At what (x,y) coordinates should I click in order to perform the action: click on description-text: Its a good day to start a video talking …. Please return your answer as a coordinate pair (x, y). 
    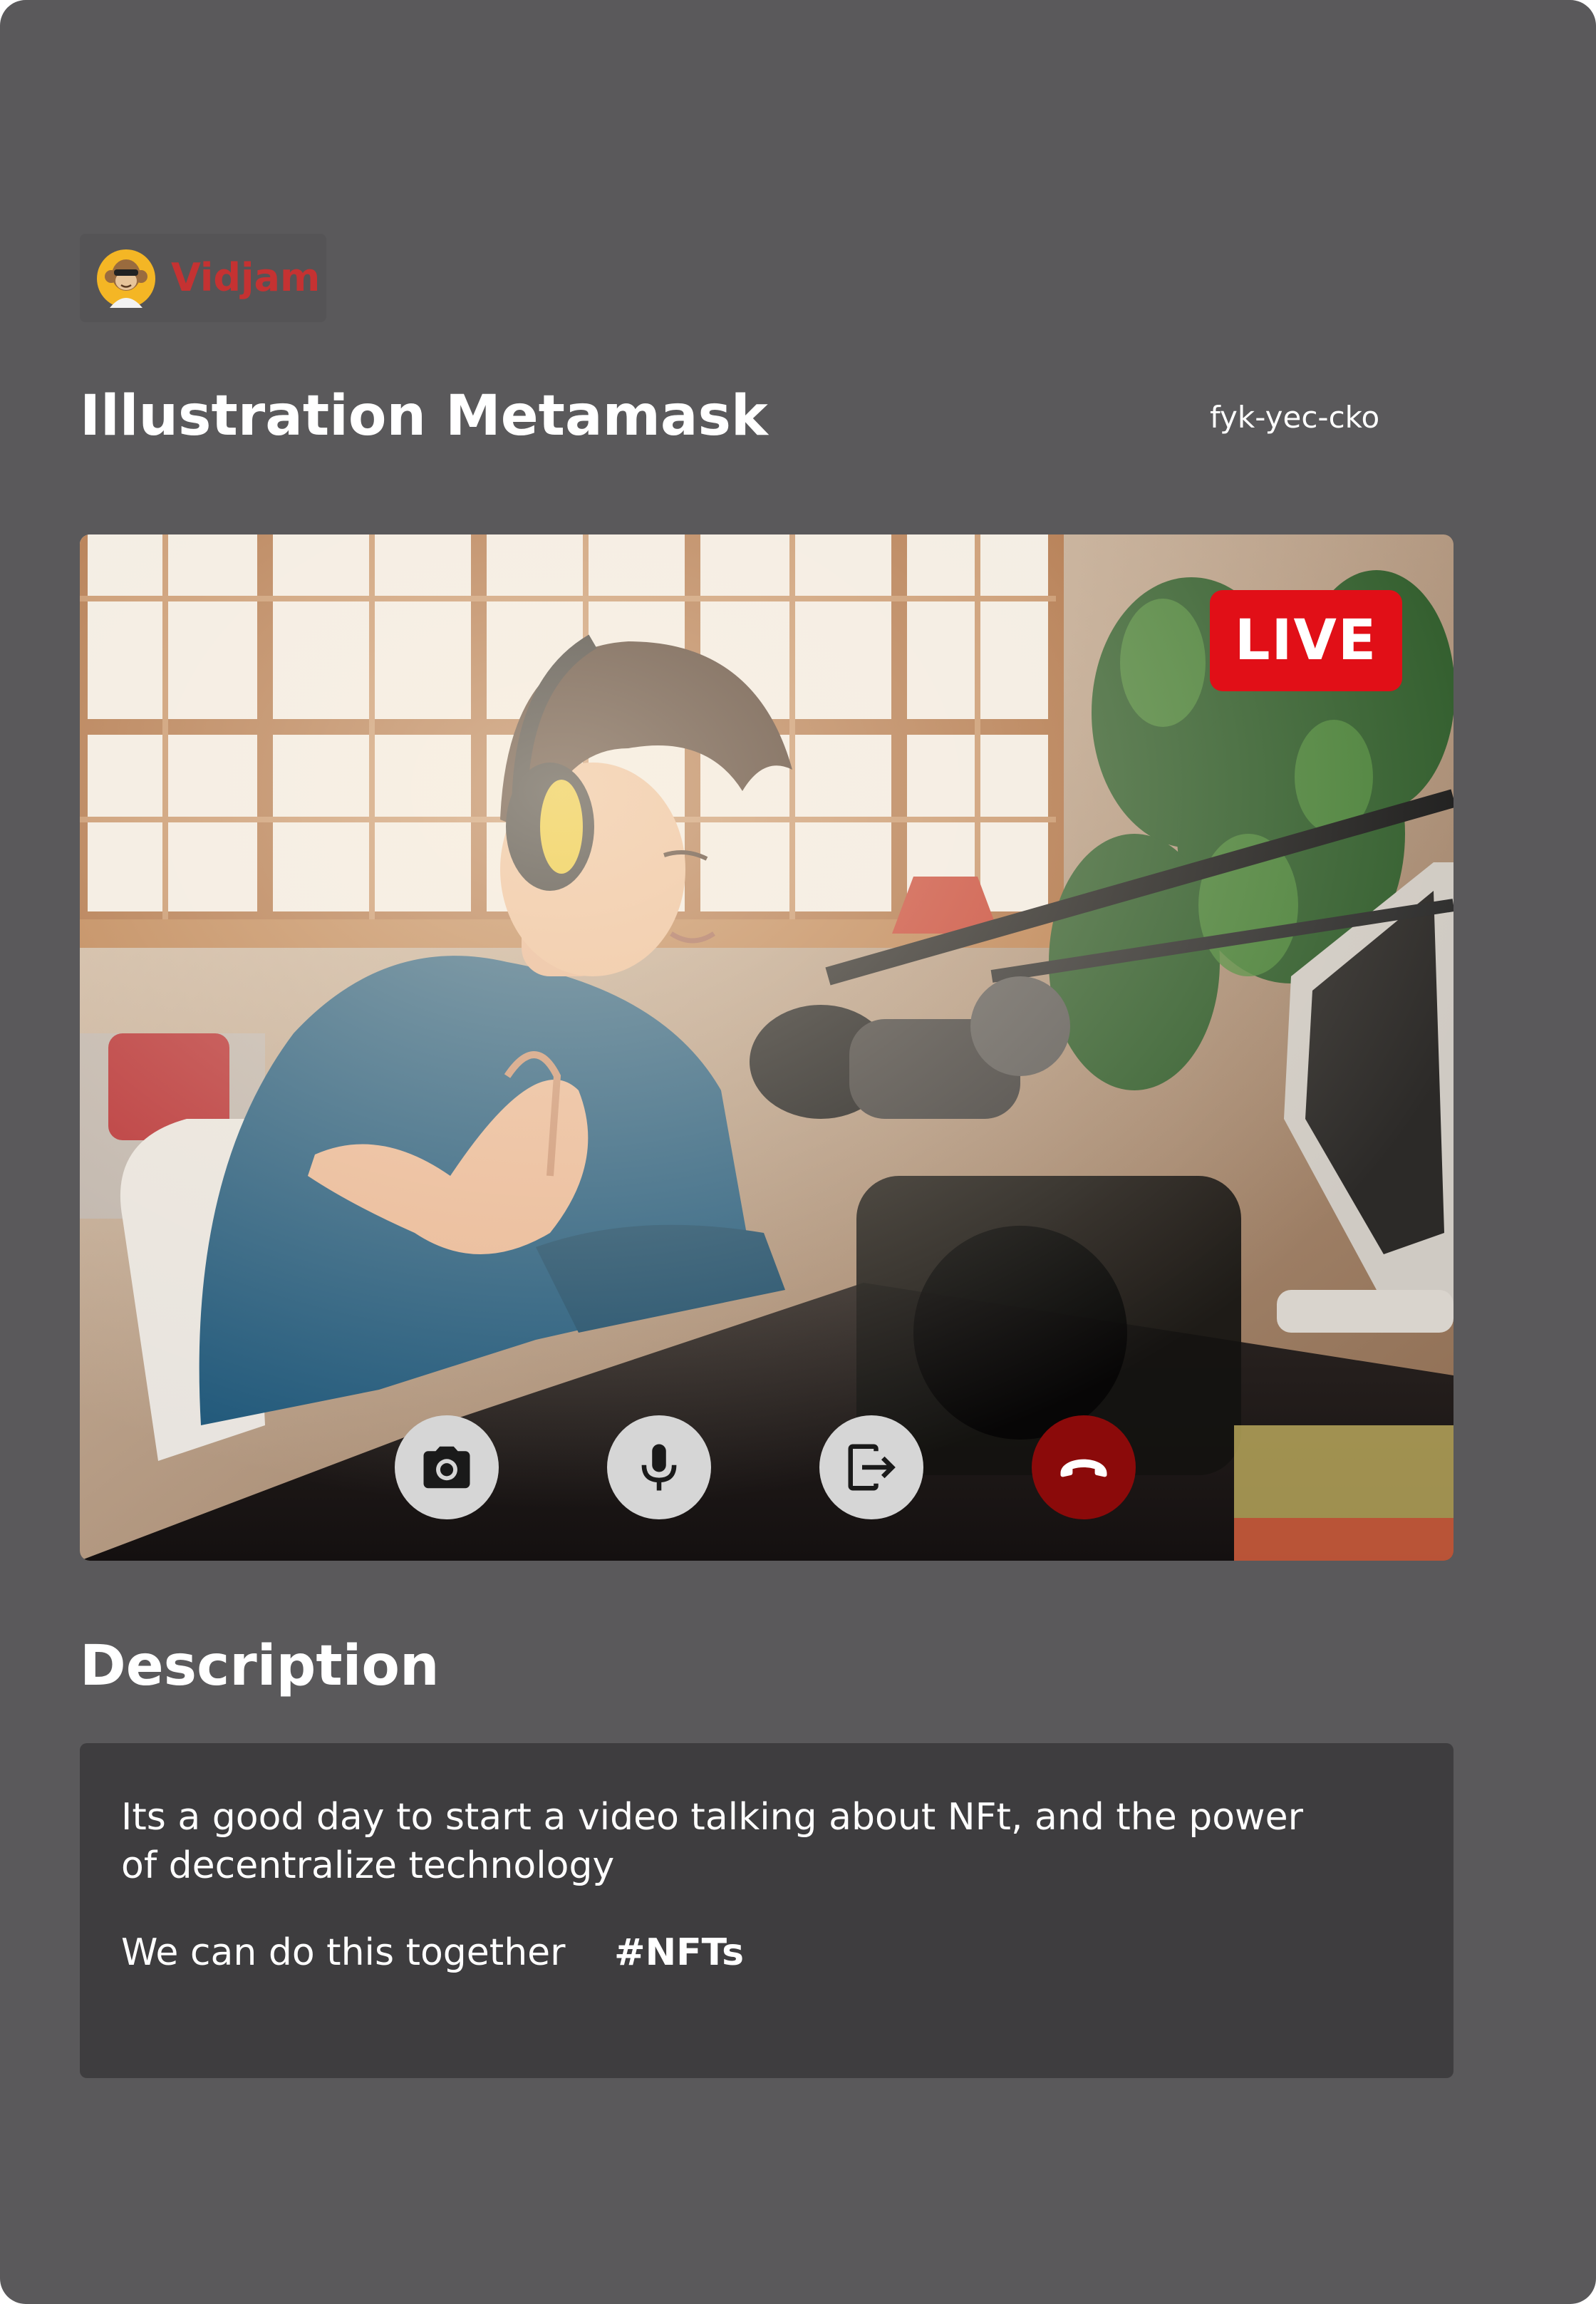
    Looking at the image, I should click on (712, 1841).